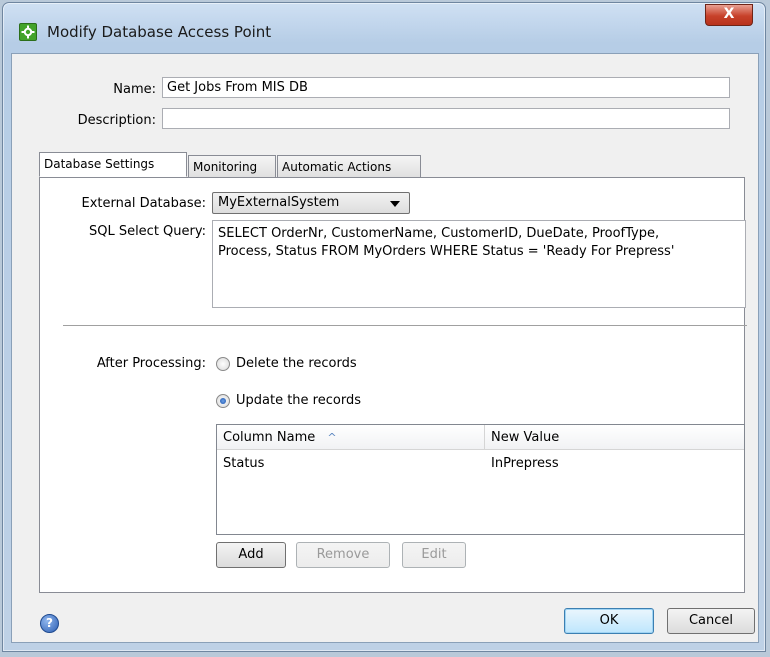 This screenshot has height=657, width=770. I want to click on name-label: Name:, so click(134, 89).